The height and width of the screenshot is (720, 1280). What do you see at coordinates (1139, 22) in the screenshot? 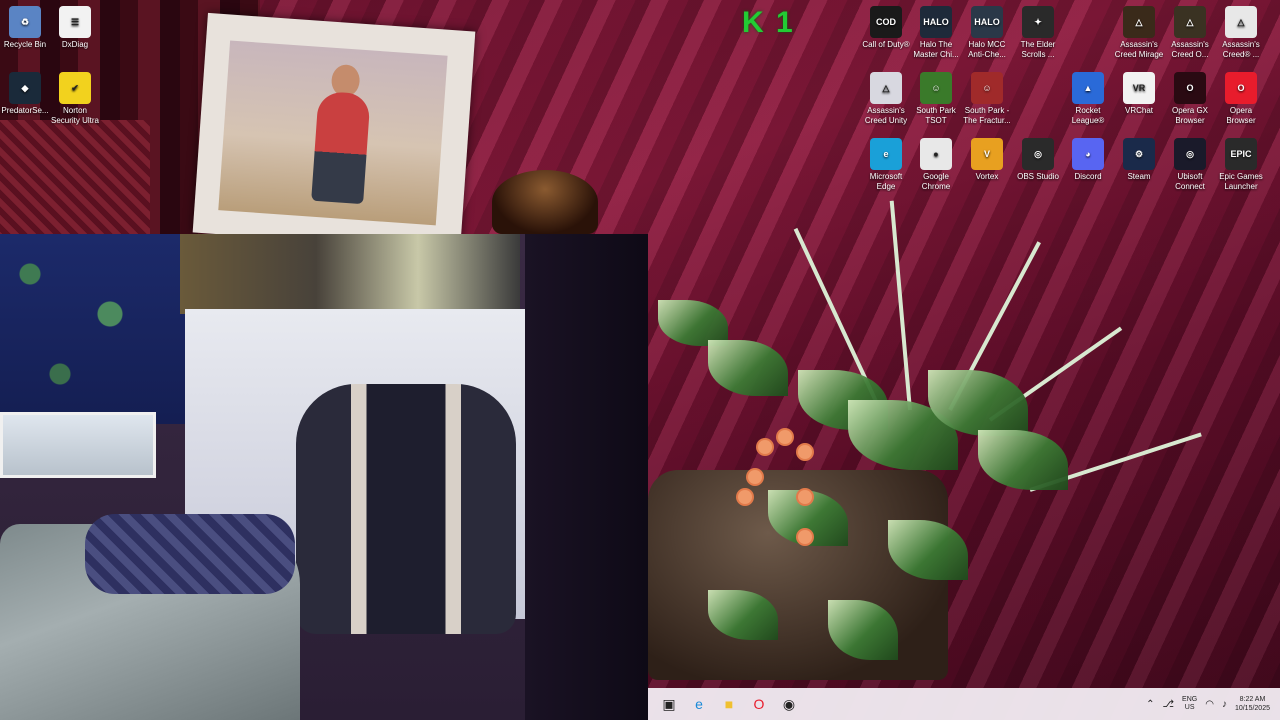
I see `ac-mirage-icon: △` at bounding box center [1139, 22].